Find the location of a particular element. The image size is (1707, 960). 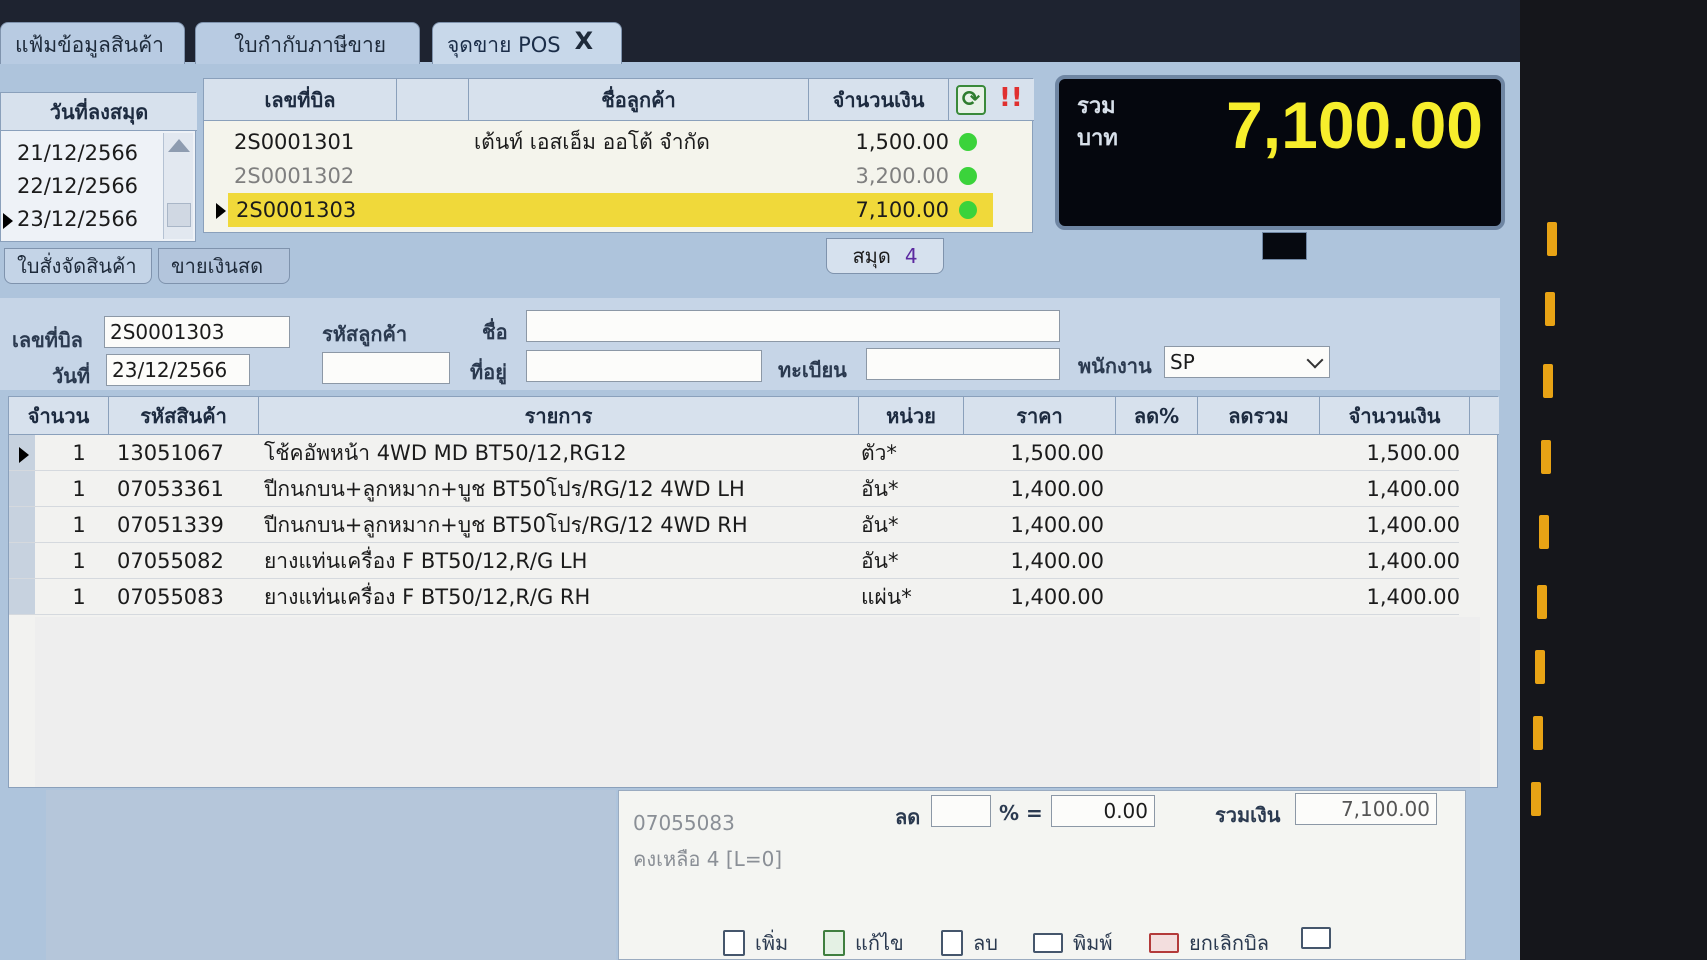

ledger-count-tab: สมุด 4 is located at coordinates (885, 256).